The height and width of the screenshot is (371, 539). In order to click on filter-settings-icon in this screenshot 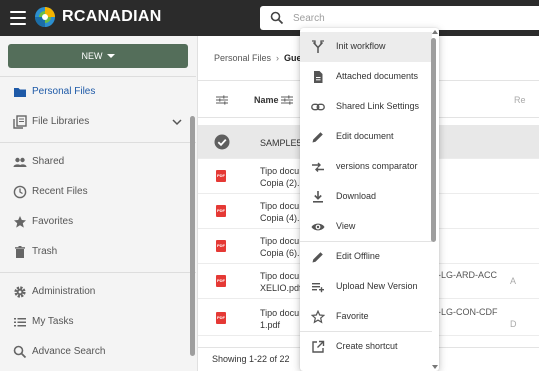, I will do `click(222, 100)`.